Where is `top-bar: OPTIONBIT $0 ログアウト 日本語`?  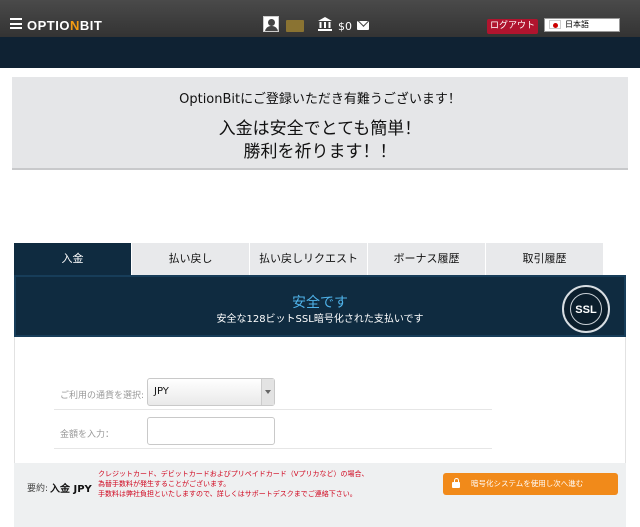
top-bar: OPTIONBIT $0 ログアウト 日本語 is located at coordinates (320, 18).